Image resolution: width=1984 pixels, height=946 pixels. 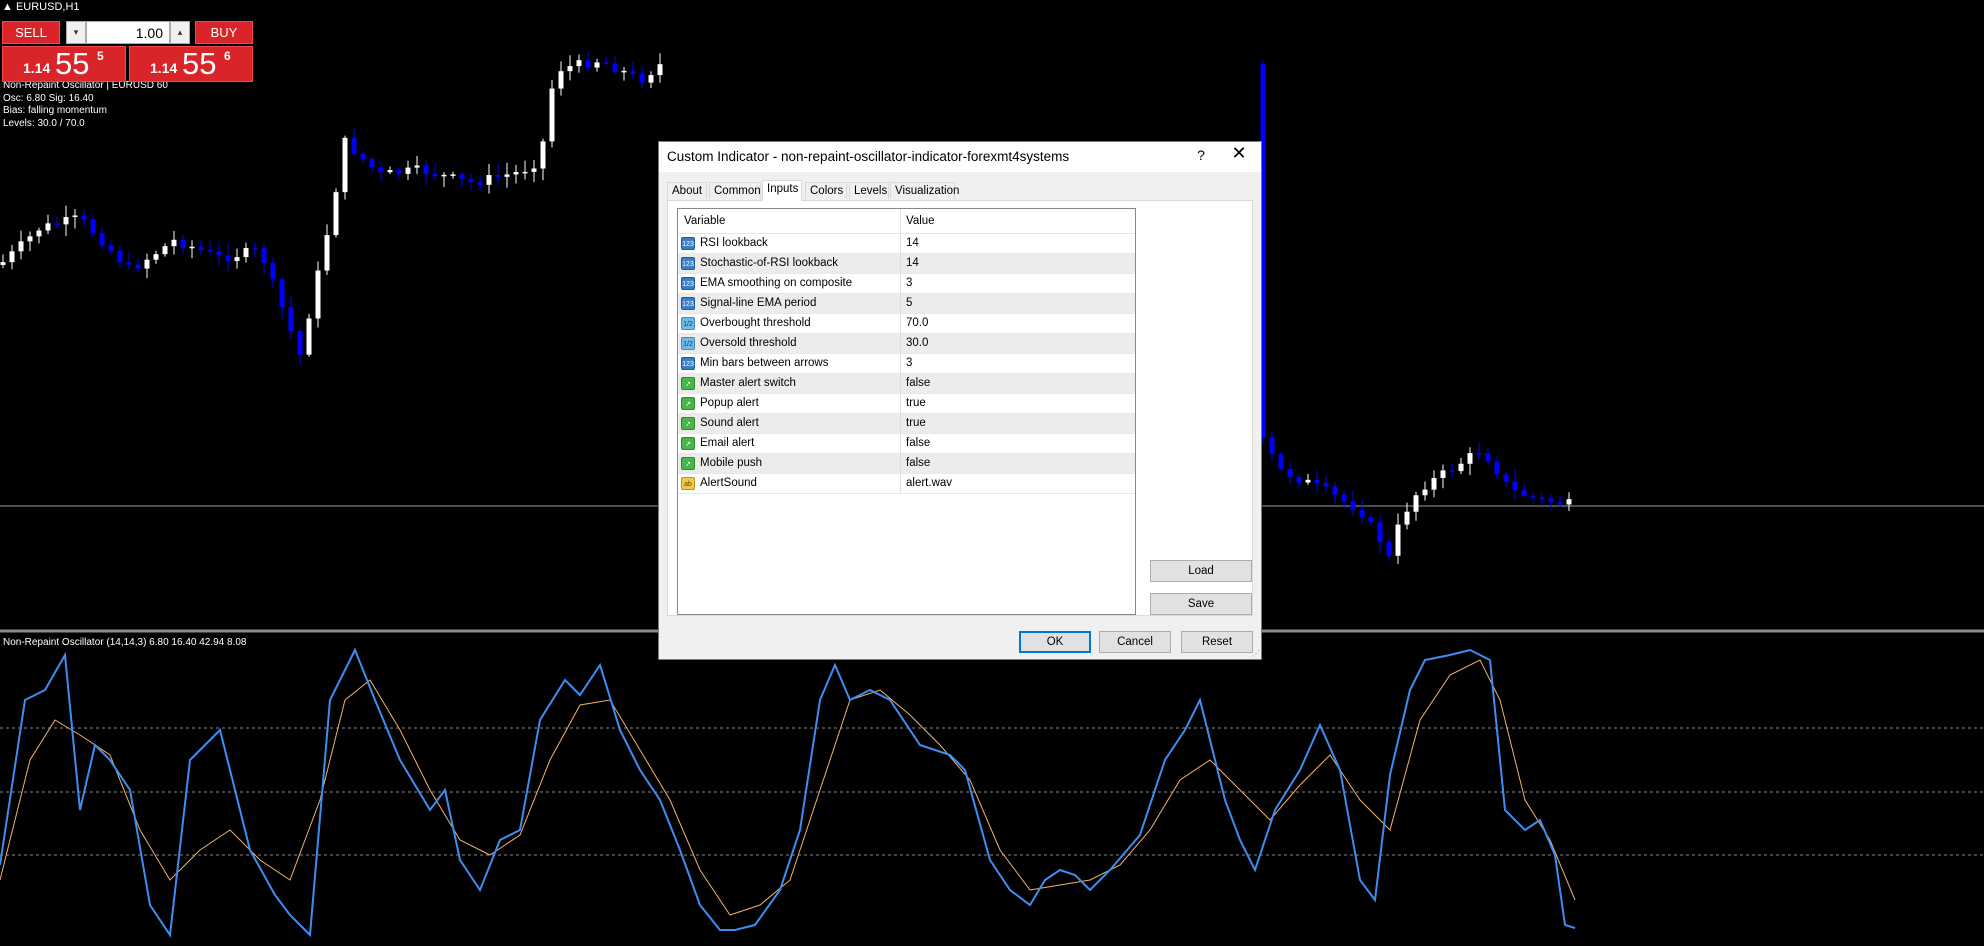 What do you see at coordinates (55, 110) in the screenshot?
I see `info-line: Bias: falling momentum` at bounding box center [55, 110].